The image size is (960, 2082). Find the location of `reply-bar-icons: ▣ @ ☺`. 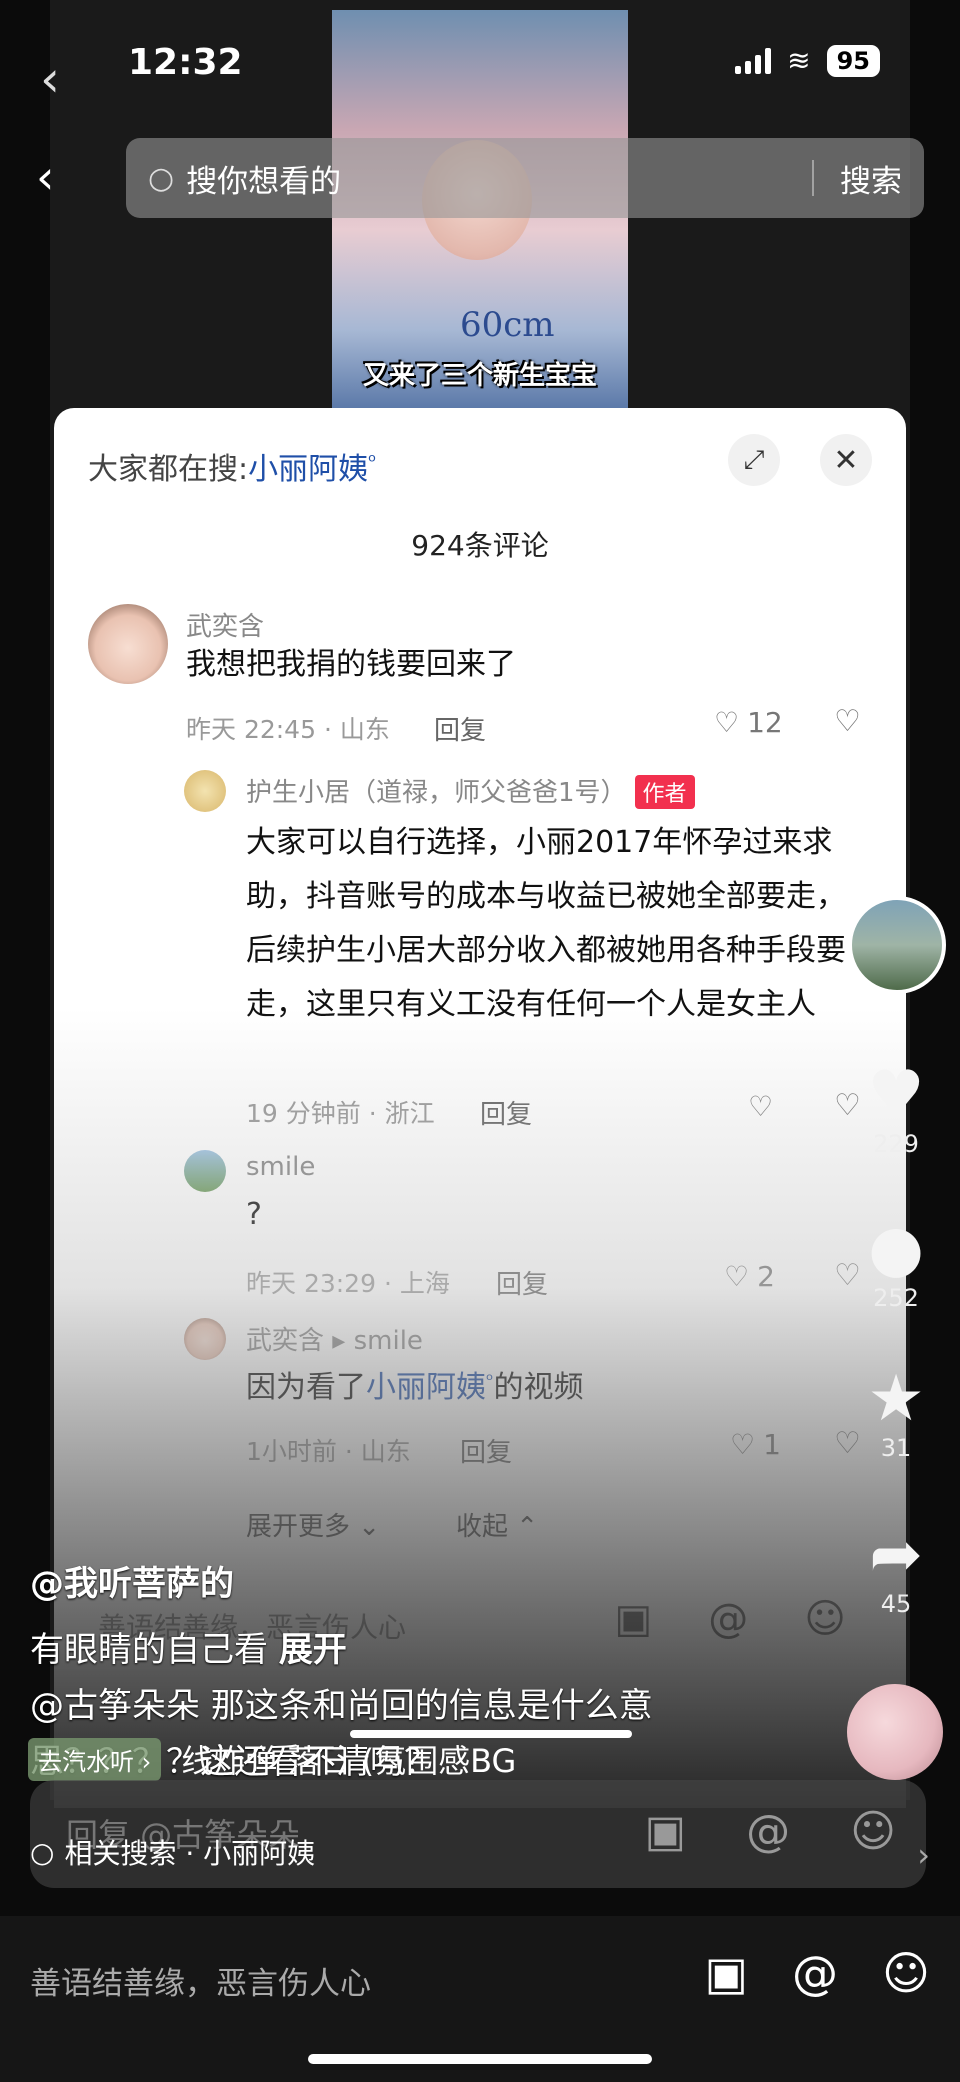

reply-bar-icons: ▣ @ ☺ is located at coordinates (770, 1831).